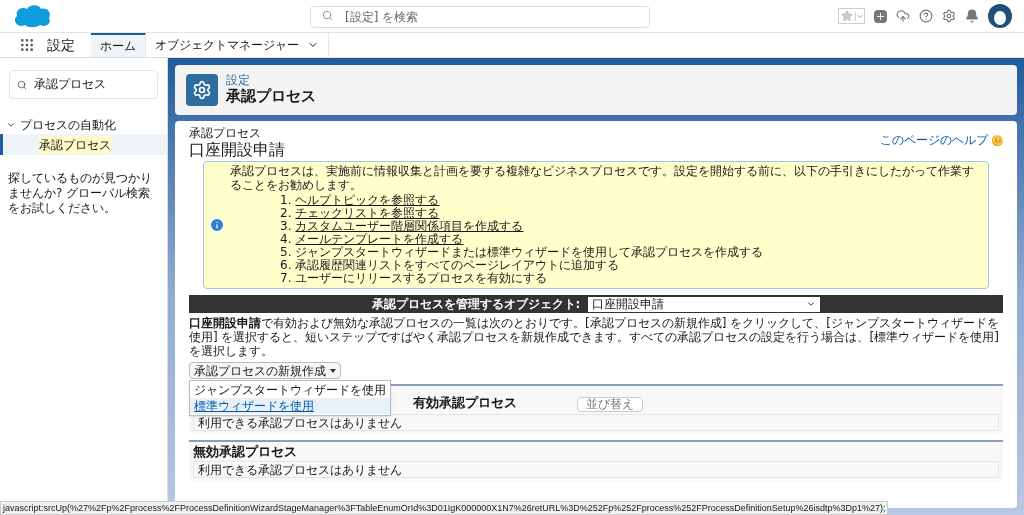 The image size is (1024, 515). What do you see at coordinates (237, 149) in the screenshot?
I see `record-title: 口座開設申請` at bounding box center [237, 149].